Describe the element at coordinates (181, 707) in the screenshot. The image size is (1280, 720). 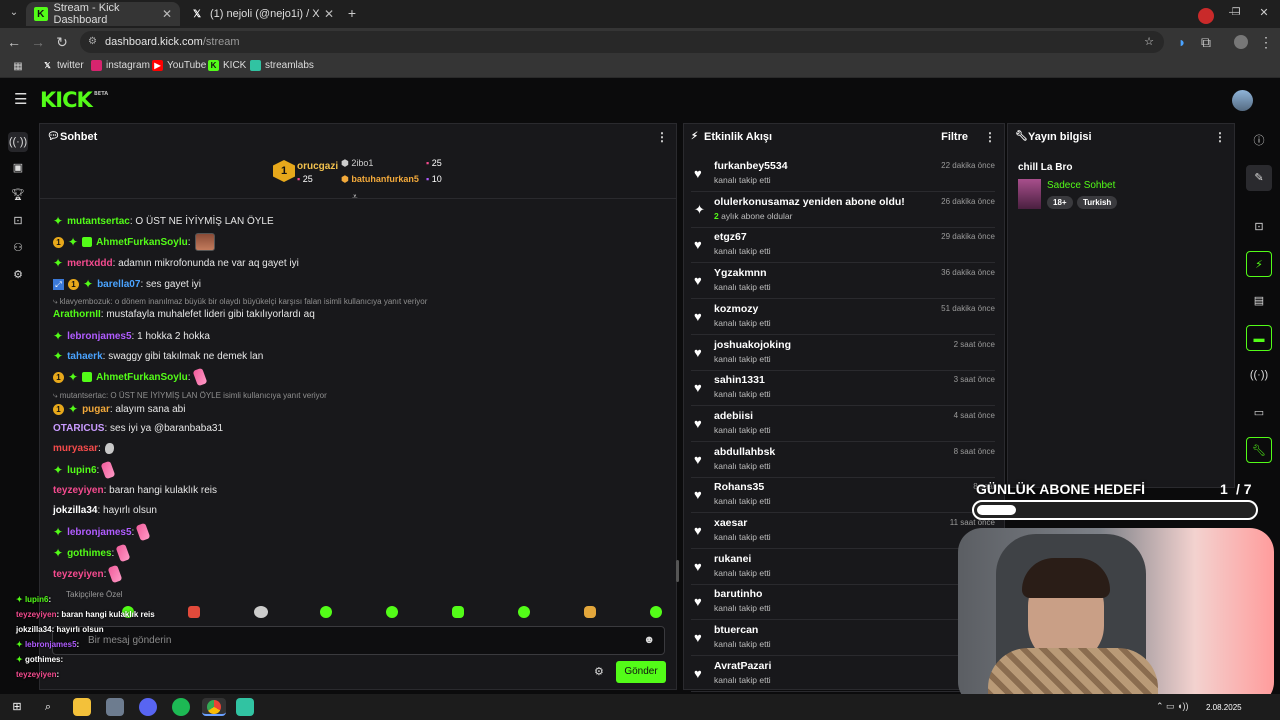
I see `spotify-icon` at that location.